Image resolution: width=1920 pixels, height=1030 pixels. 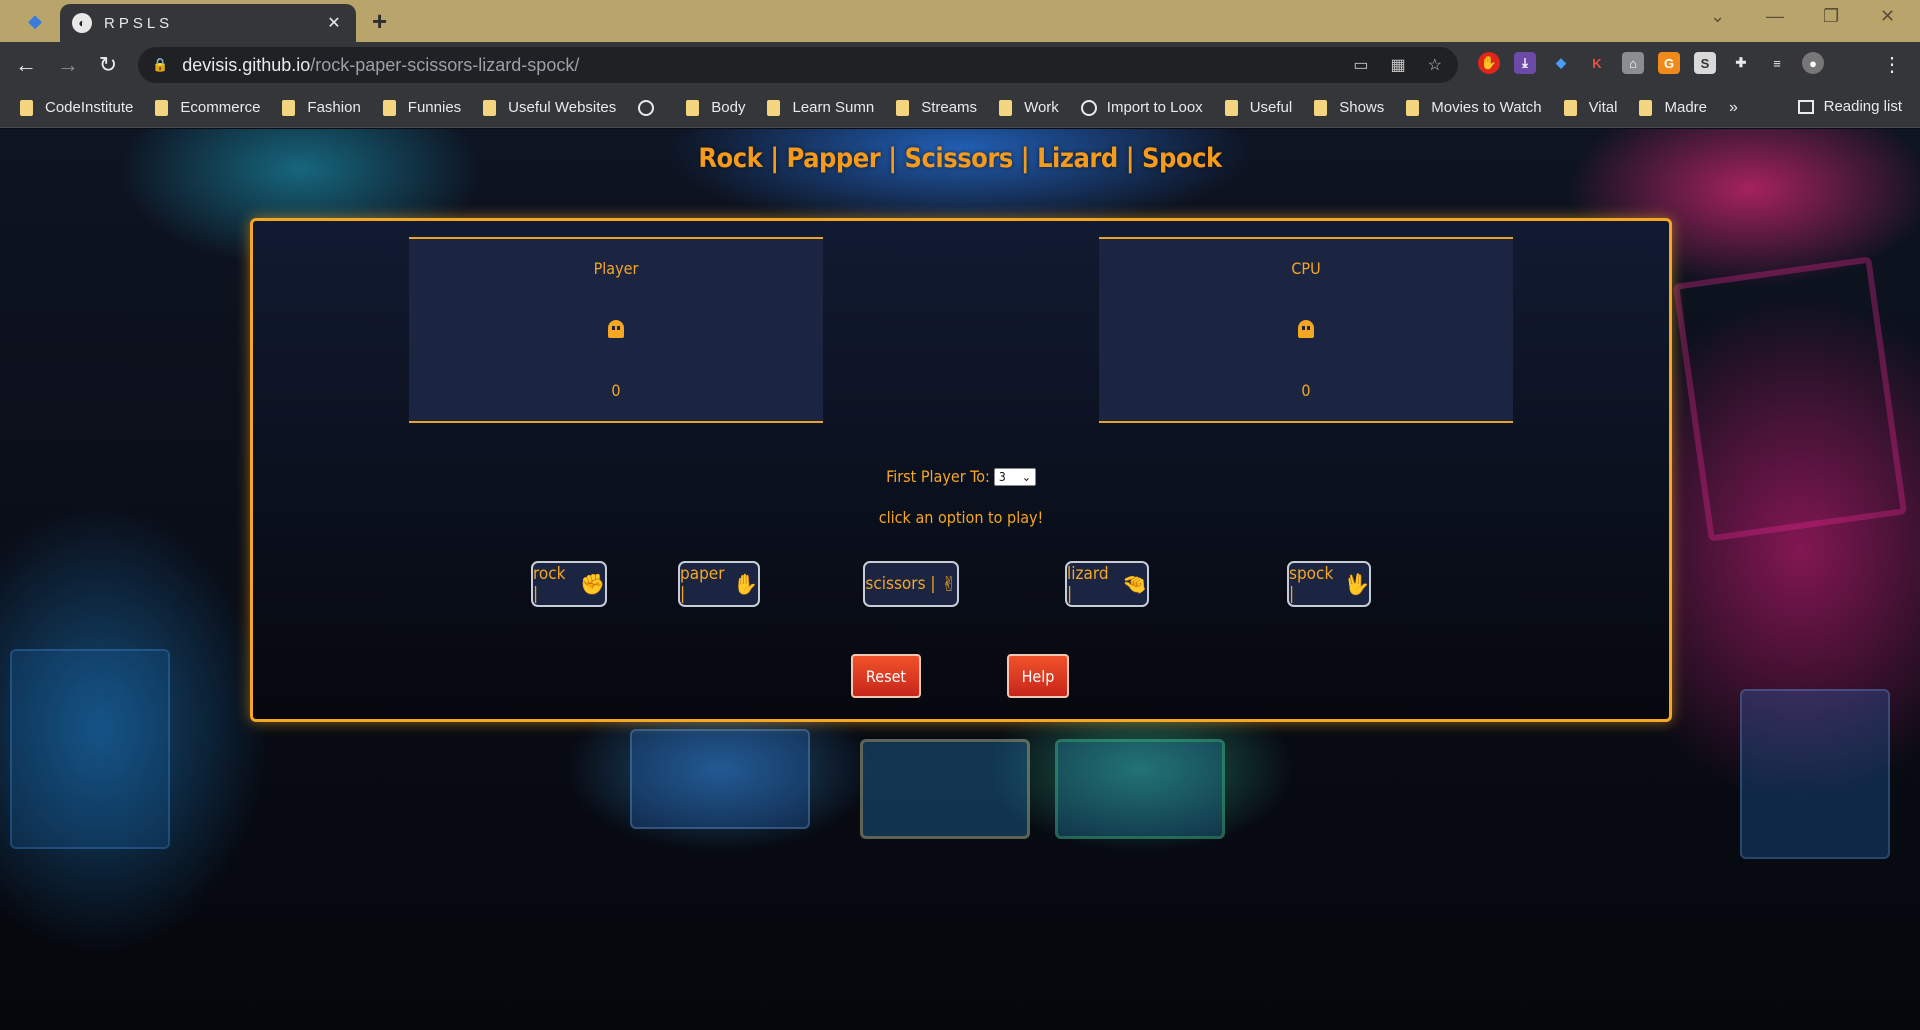 What do you see at coordinates (1673, 107) in the screenshot?
I see `bookmark-folder: Madre` at bounding box center [1673, 107].